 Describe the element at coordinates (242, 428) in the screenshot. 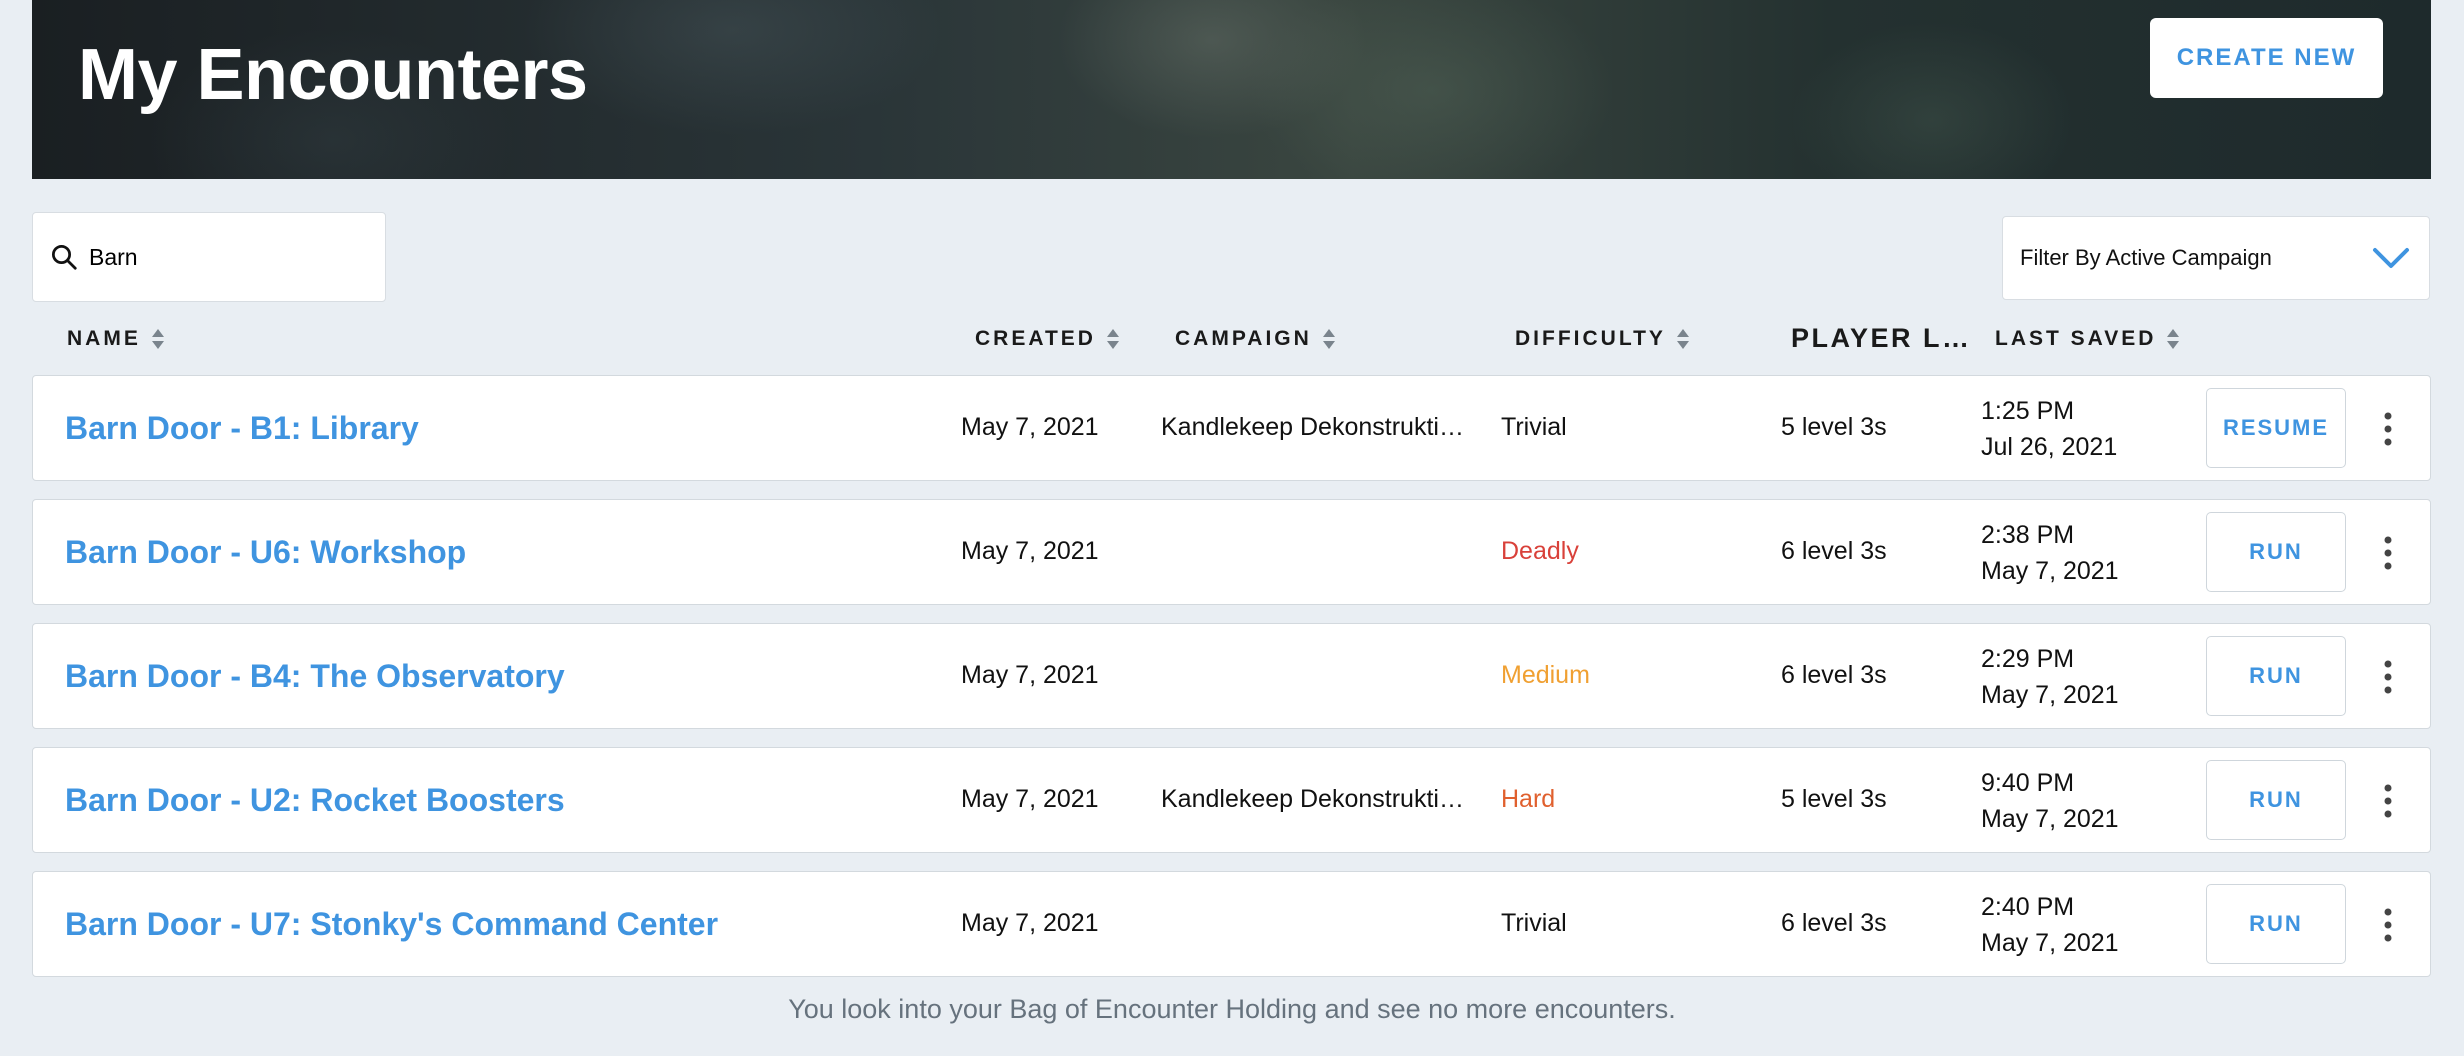

I see `encounter-name-link: Barn Door - B1: Library` at that location.